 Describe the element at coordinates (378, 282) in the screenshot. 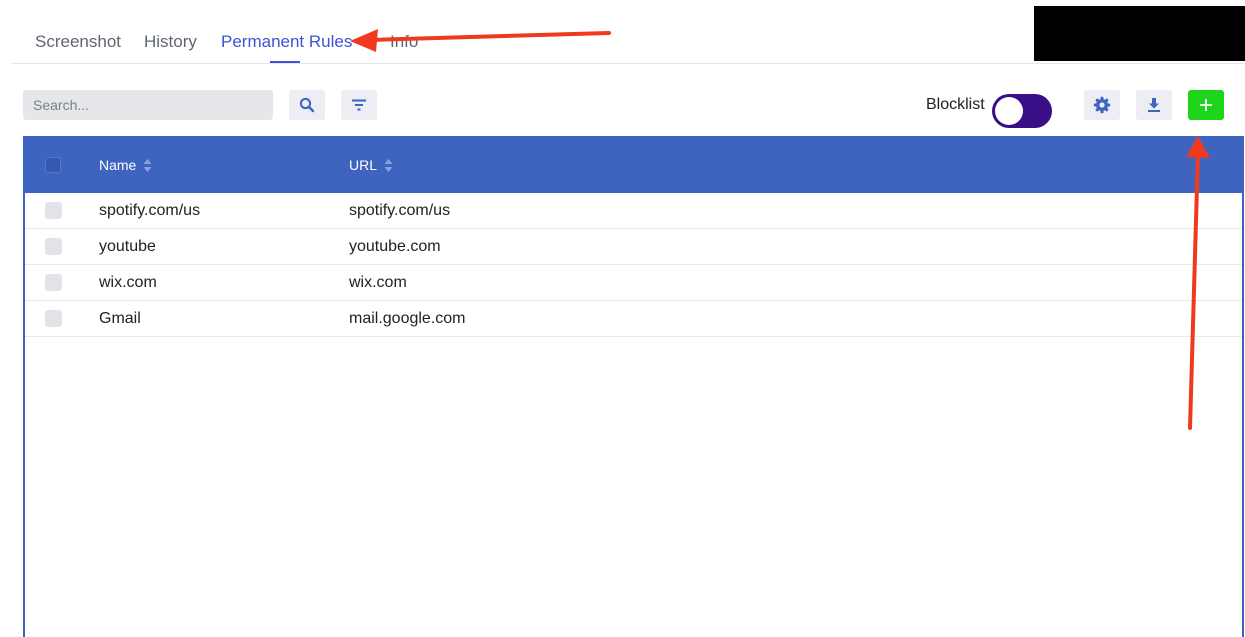

I see `rule-url: wix.com` at that location.